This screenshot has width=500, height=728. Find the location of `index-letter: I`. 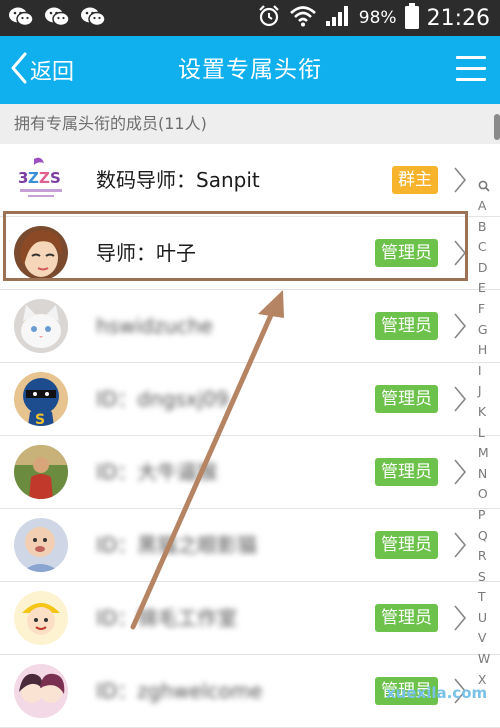

index-letter: I is located at coordinates (484, 371).